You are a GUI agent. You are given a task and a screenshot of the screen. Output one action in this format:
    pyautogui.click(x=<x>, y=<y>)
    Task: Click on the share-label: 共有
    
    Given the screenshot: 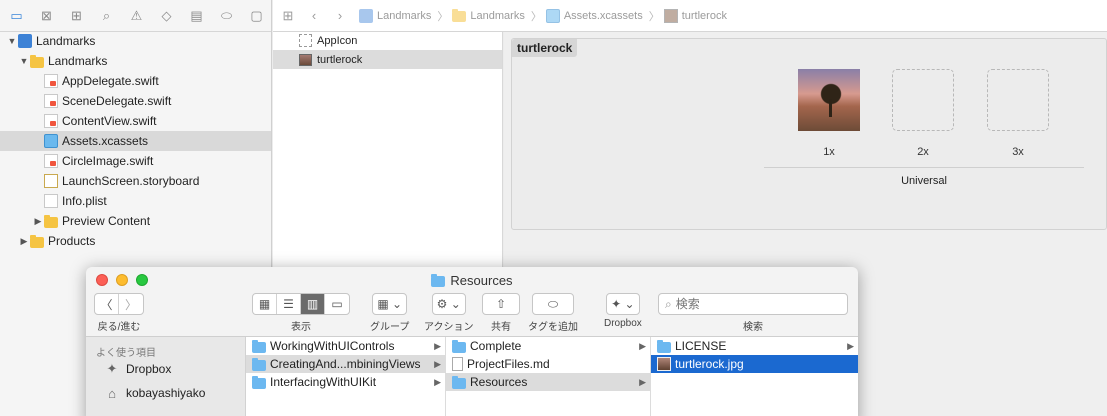 What is the action you would take?
    pyautogui.click(x=501, y=327)
    